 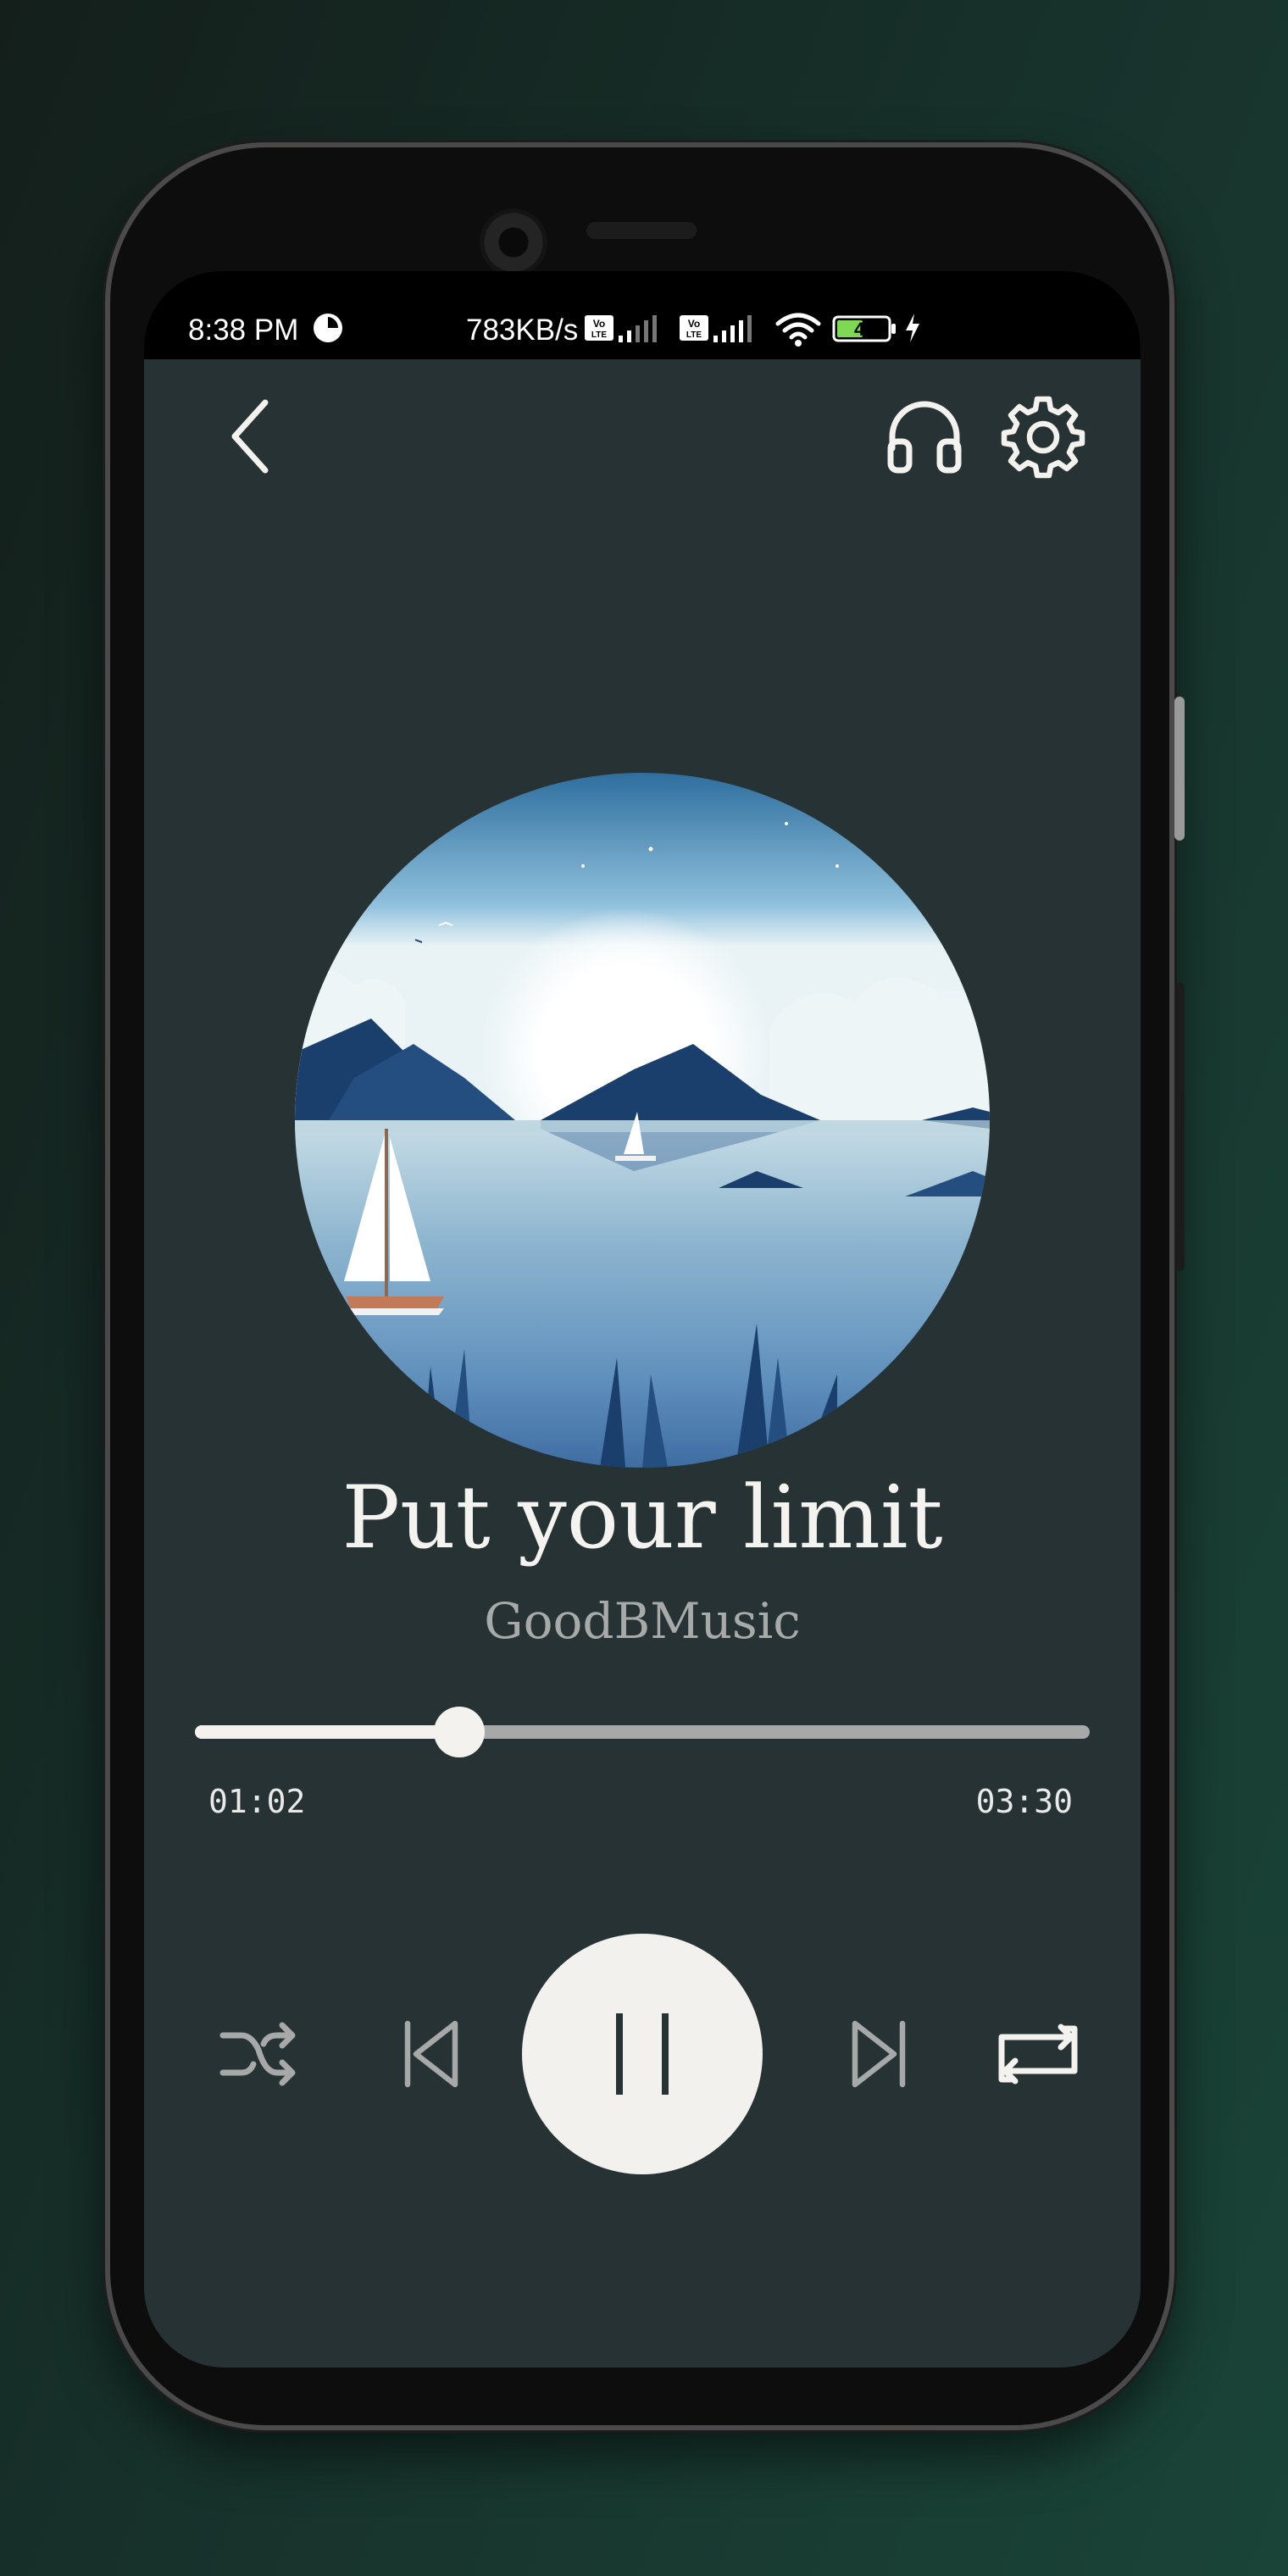 I want to click on progress-fill, so click(x=327, y=1732).